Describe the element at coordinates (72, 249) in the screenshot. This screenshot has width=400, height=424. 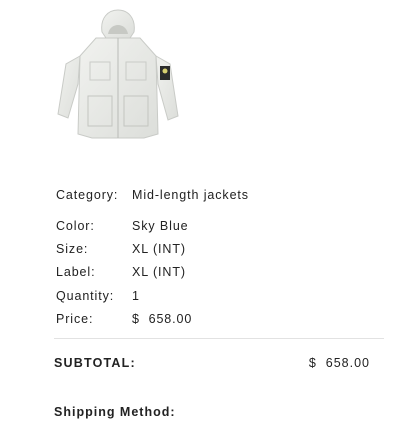
I see `size-label: Size:` at that location.